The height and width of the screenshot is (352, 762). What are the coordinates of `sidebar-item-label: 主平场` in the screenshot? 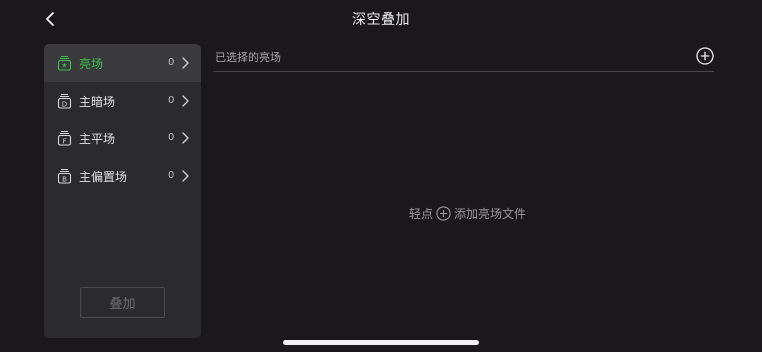 It's located at (97, 139).